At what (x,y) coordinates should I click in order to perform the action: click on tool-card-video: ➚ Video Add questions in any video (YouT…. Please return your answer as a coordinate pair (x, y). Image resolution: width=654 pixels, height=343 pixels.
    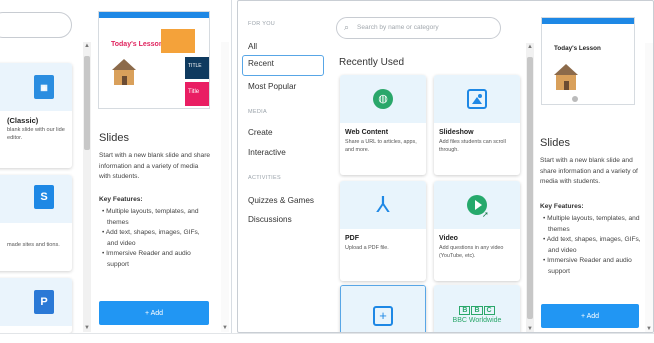
    Looking at the image, I should click on (477, 231).